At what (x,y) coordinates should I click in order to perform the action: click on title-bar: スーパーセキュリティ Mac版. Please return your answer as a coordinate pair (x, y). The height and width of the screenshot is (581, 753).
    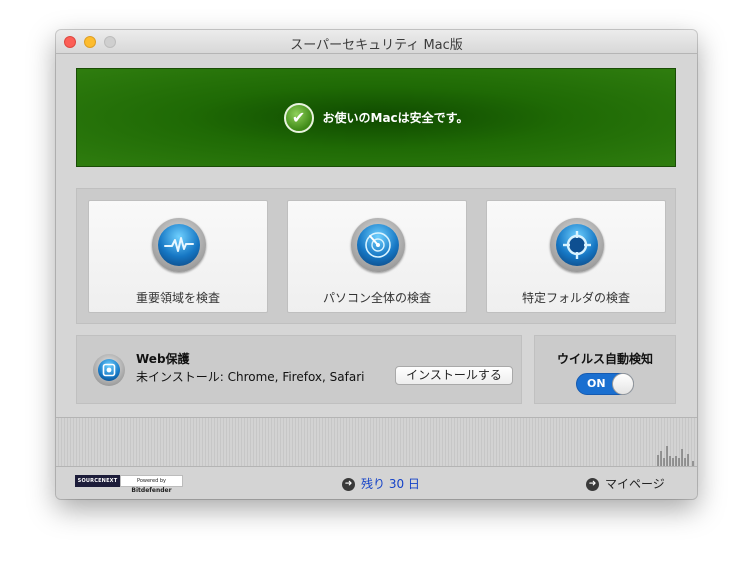
    Looking at the image, I should click on (376, 42).